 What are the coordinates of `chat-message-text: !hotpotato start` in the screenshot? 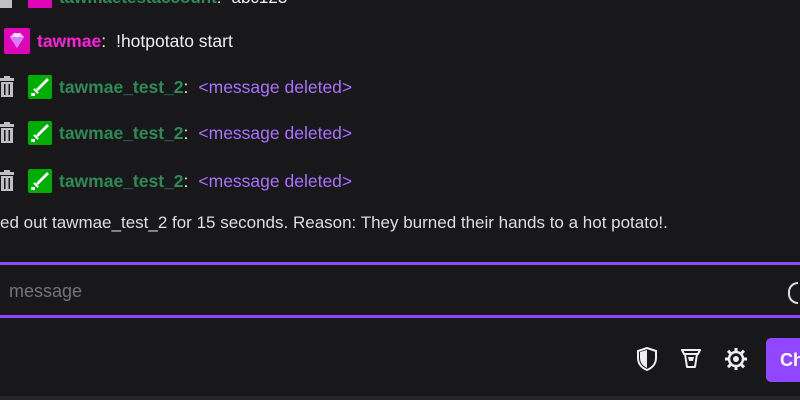 It's located at (174, 40).